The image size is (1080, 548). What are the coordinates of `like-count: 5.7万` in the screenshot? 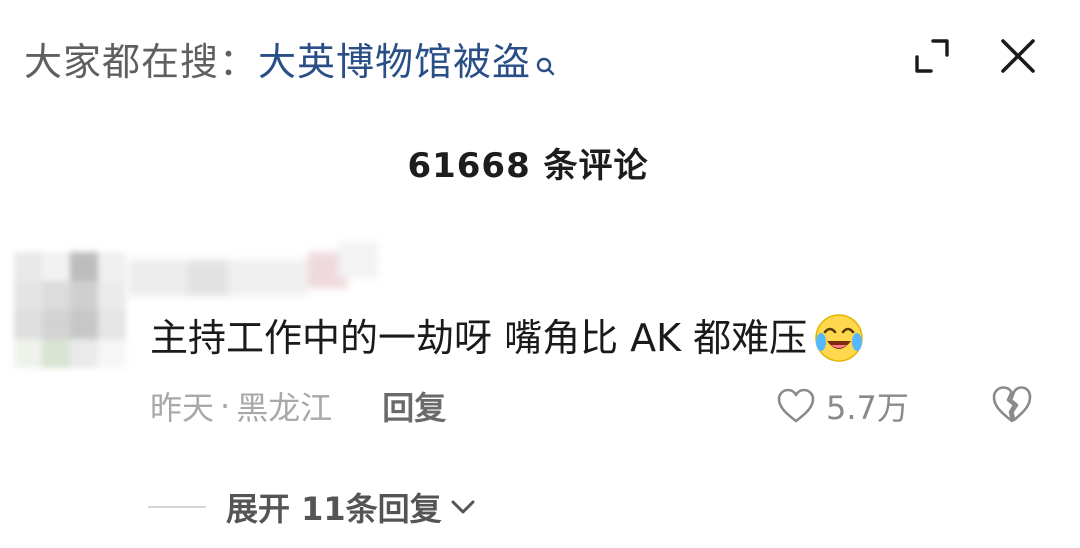 It's located at (867, 408).